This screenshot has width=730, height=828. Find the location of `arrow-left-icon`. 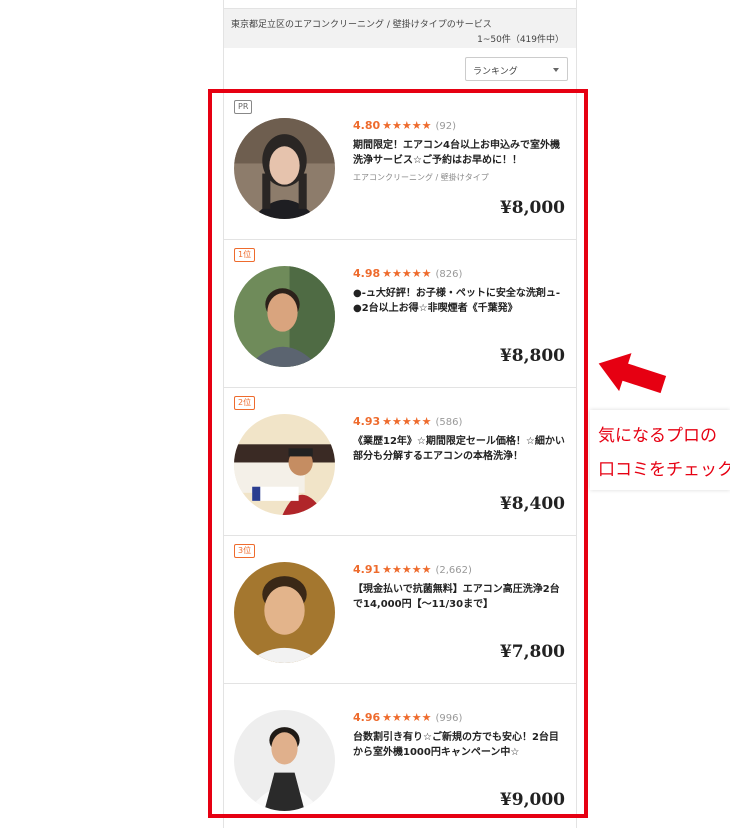

arrow-left-icon is located at coordinates (632, 373).